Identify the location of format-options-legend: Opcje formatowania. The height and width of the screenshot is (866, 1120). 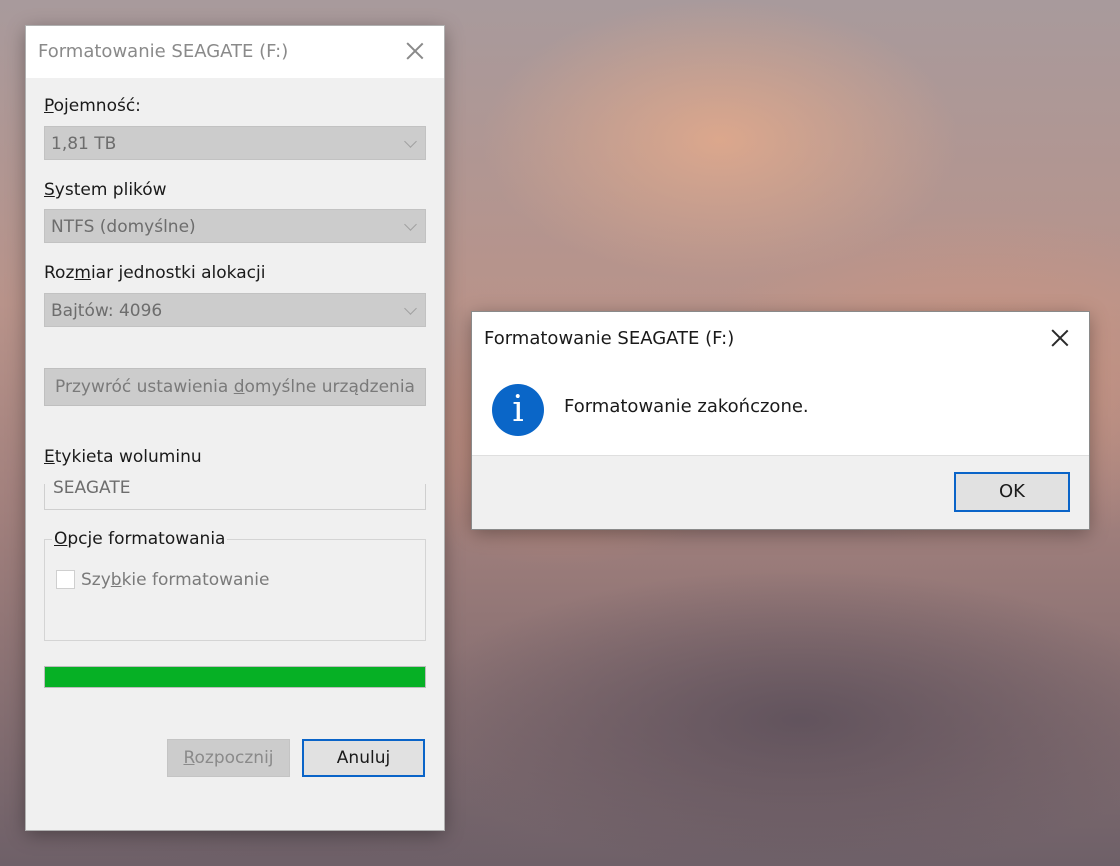
(140, 539).